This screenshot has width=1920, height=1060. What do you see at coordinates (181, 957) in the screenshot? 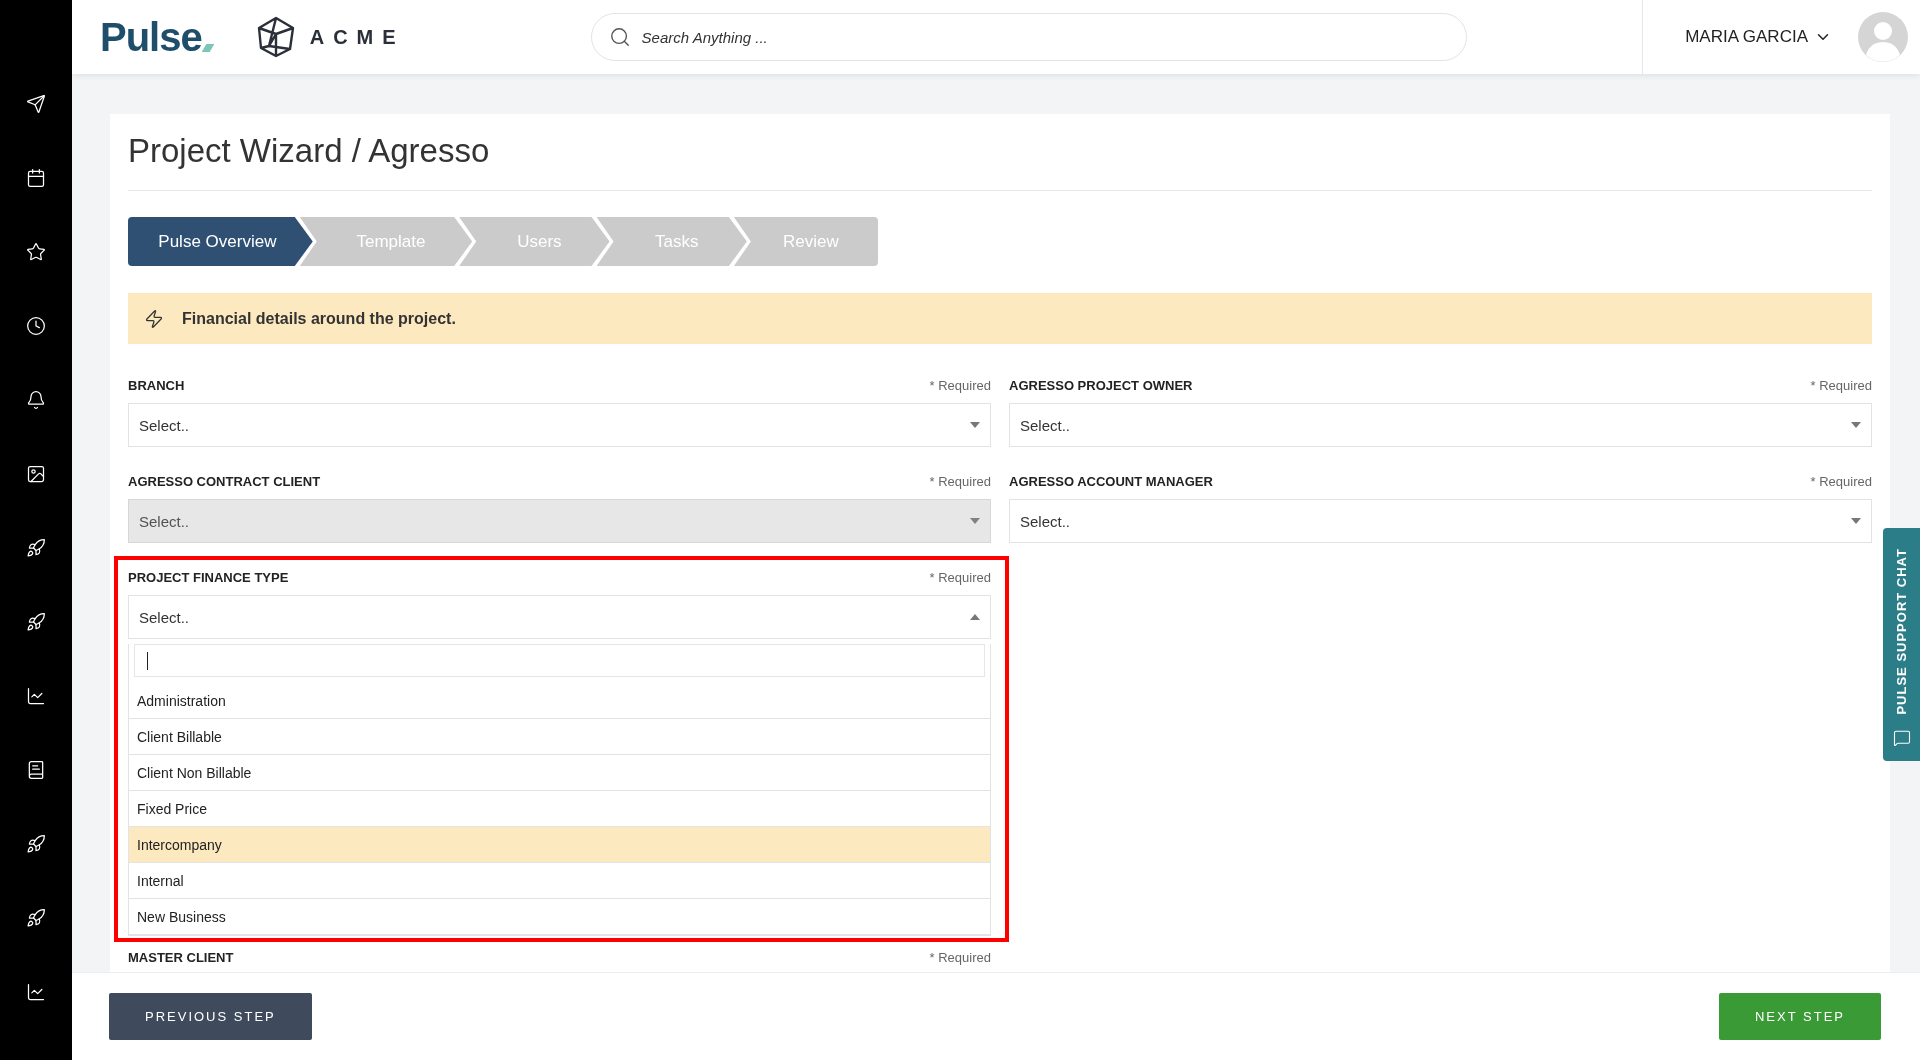
I see `field-label: MASTER CLIENT` at bounding box center [181, 957].